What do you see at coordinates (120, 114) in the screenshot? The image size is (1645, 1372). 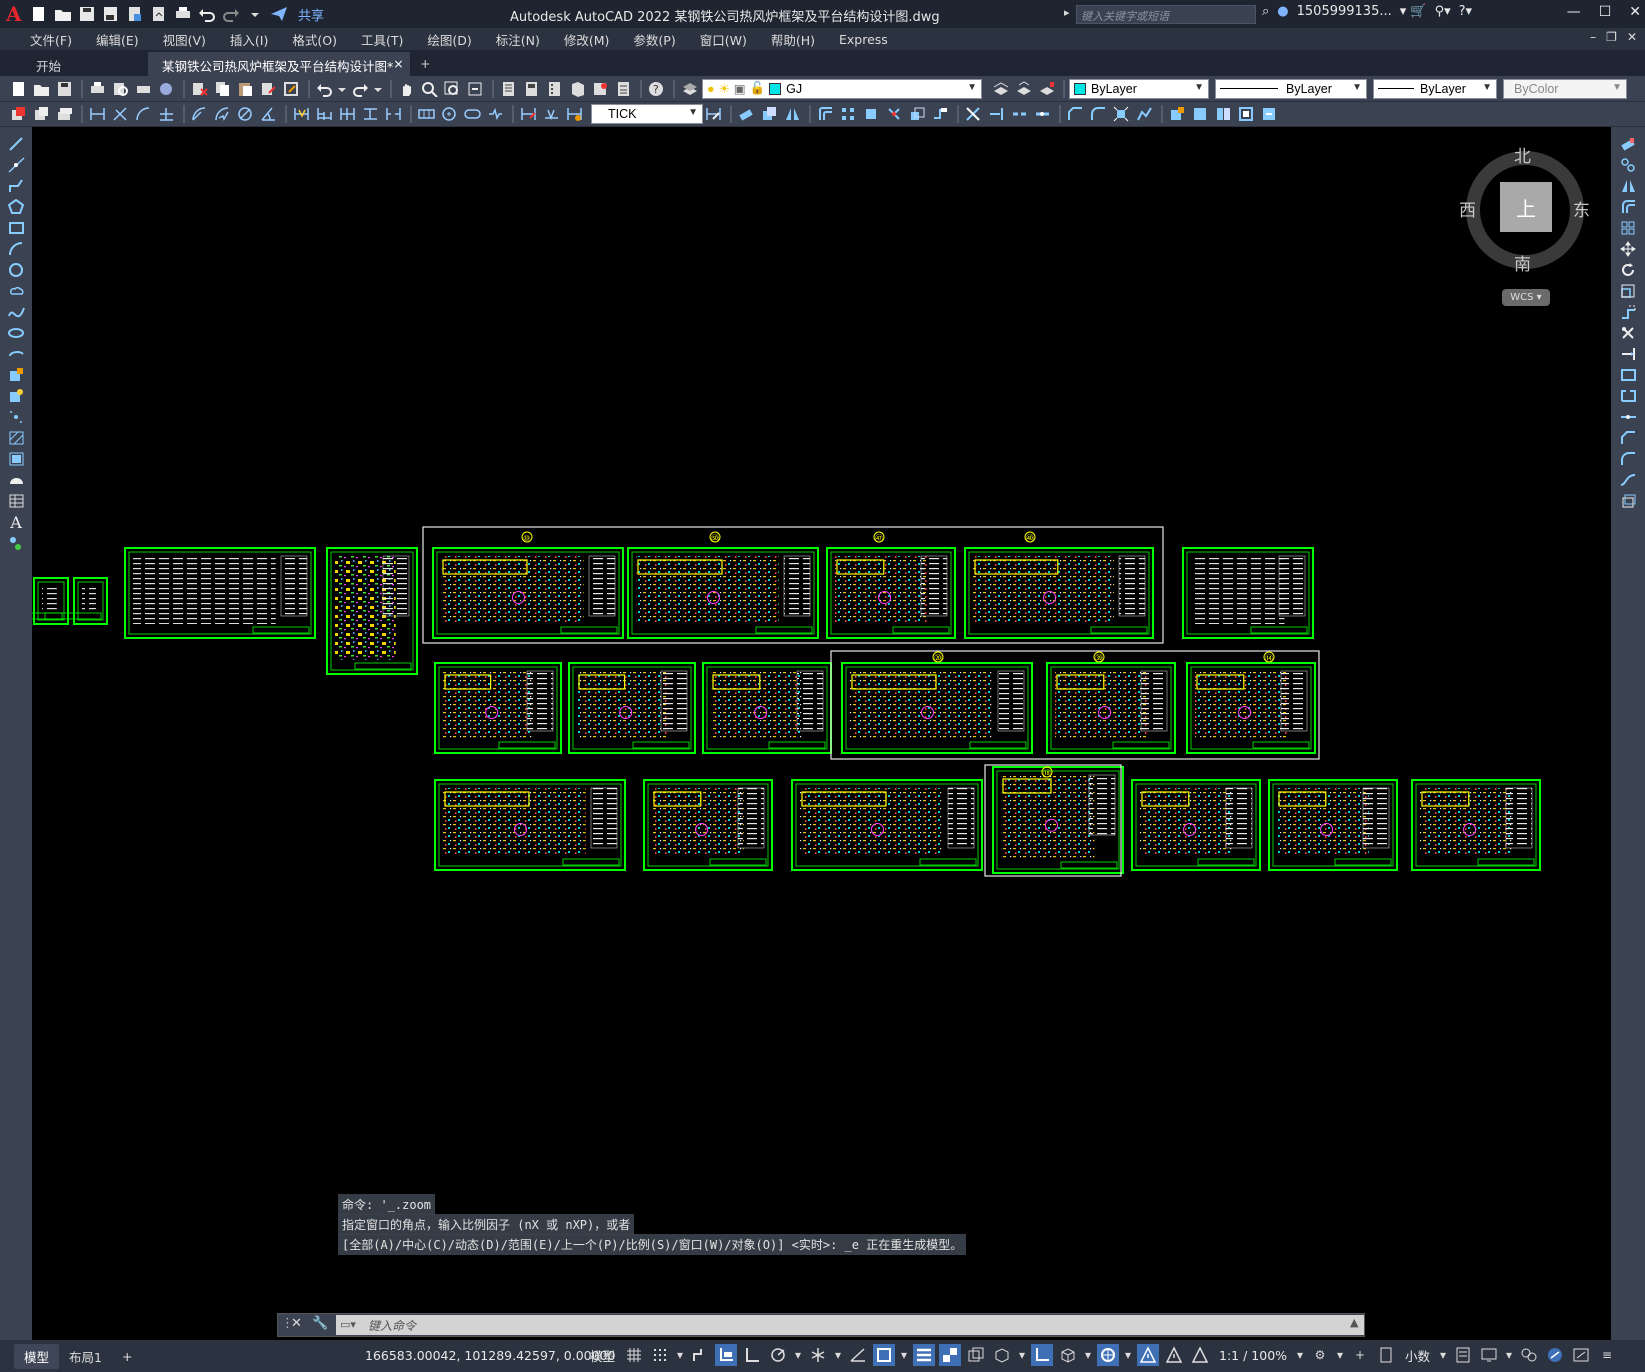 I see `dim-aligned-icon` at bounding box center [120, 114].